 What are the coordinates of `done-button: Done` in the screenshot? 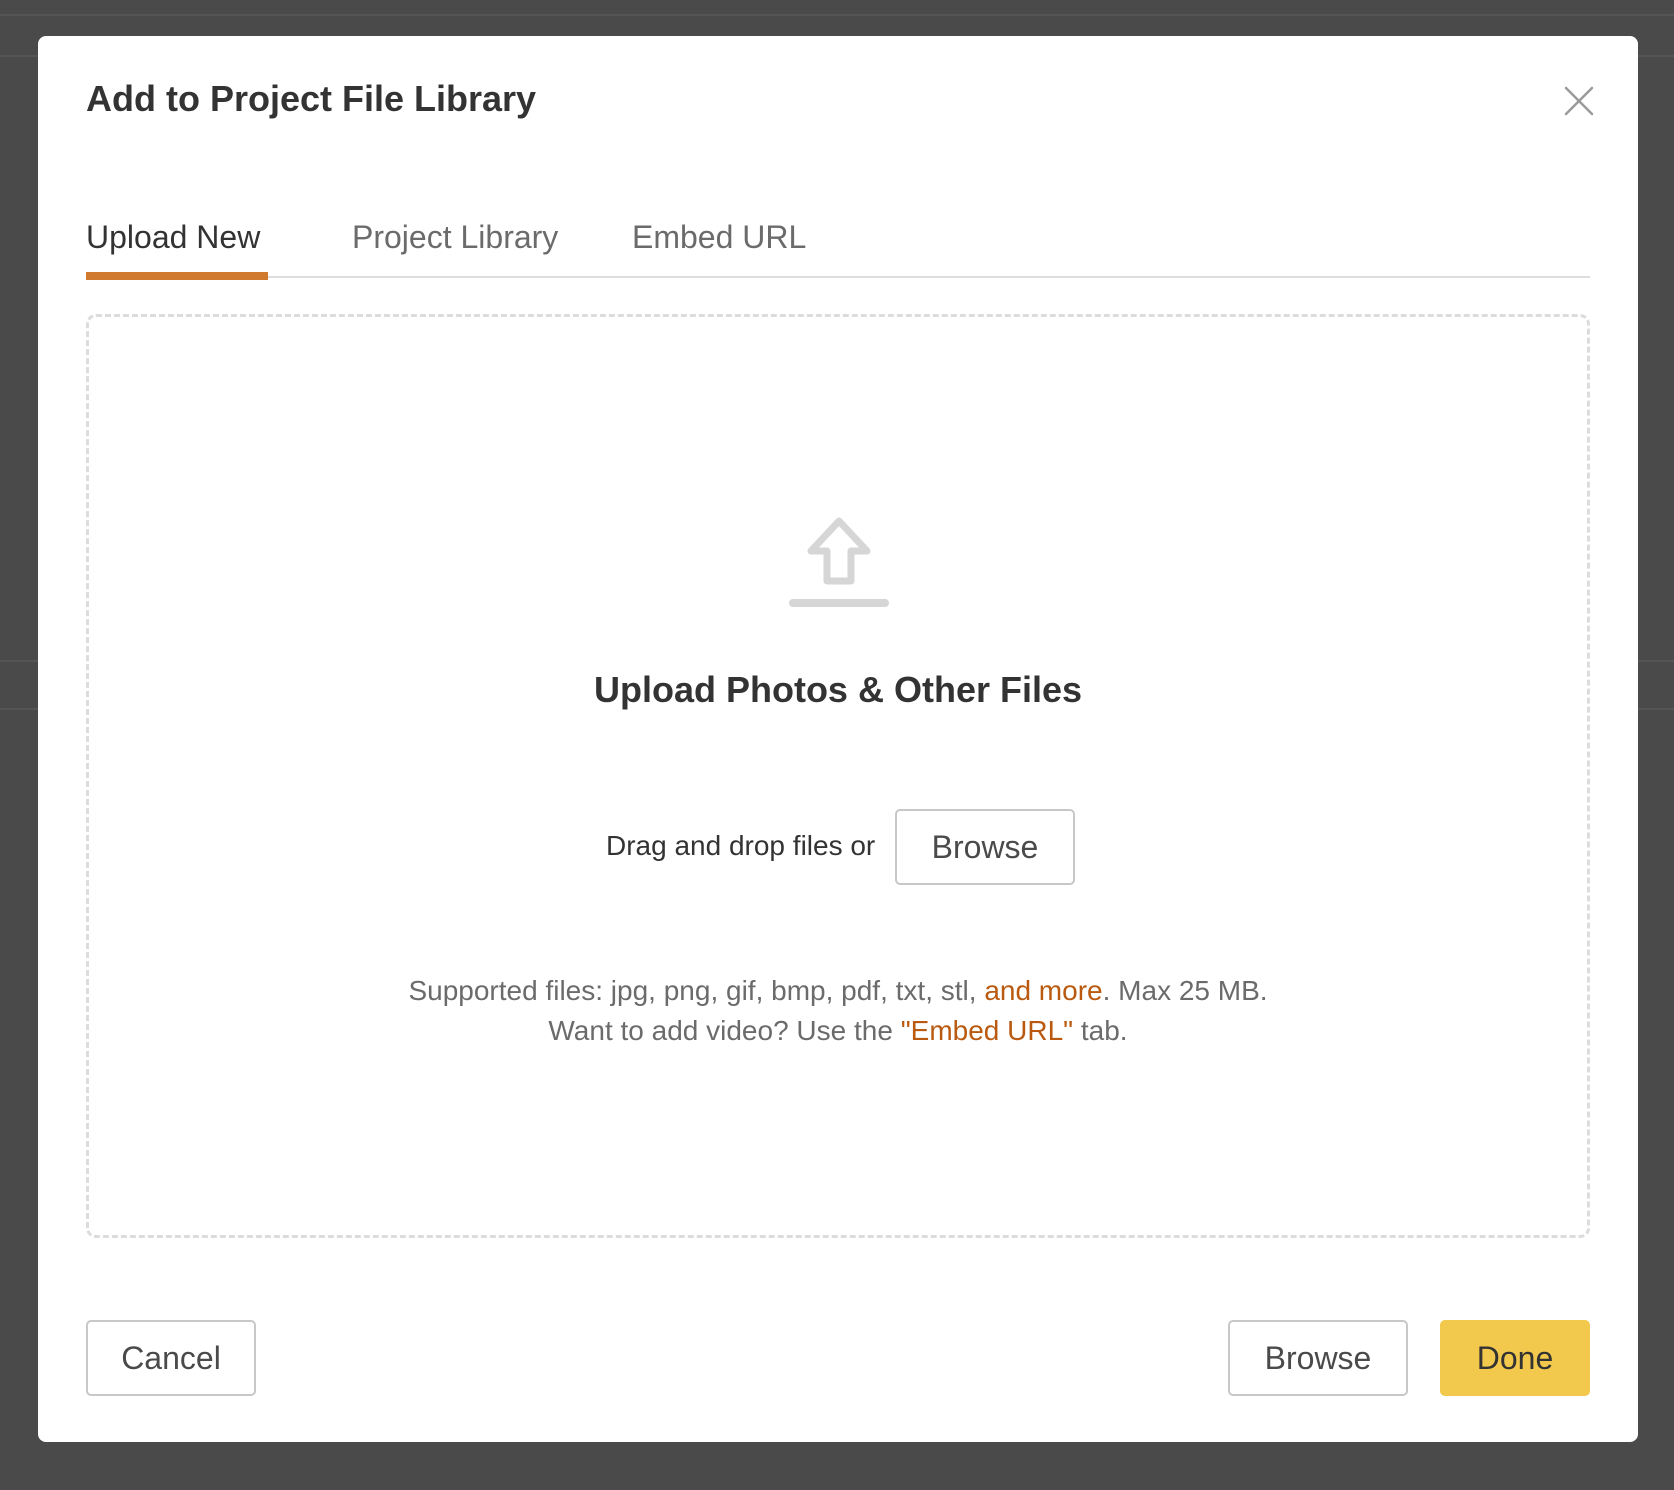 It's located at (1515, 1358).